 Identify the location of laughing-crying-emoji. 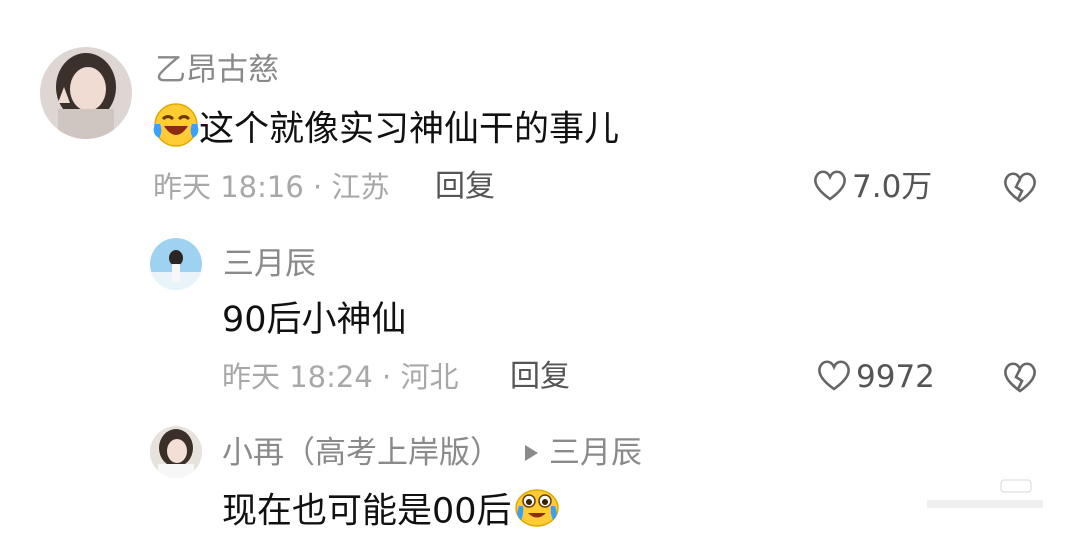
(176, 130).